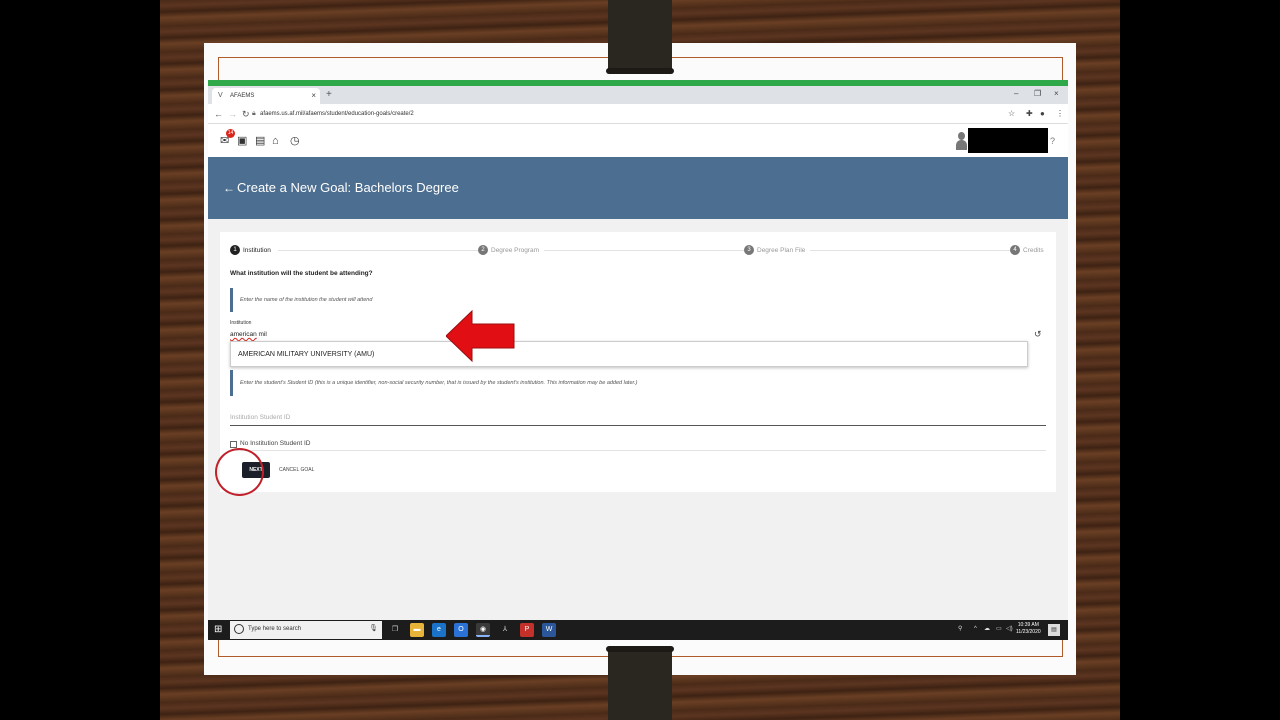  What do you see at coordinates (218, 114) in the screenshot?
I see `back-icon: ←` at bounding box center [218, 114].